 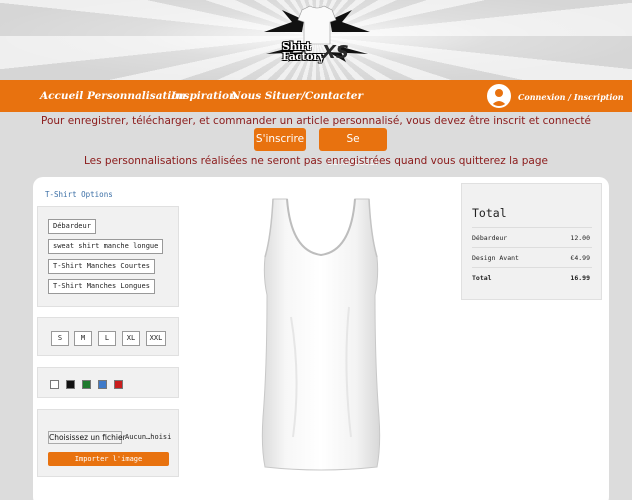 What do you see at coordinates (60, 338) in the screenshot?
I see `size-s: S` at bounding box center [60, 338].